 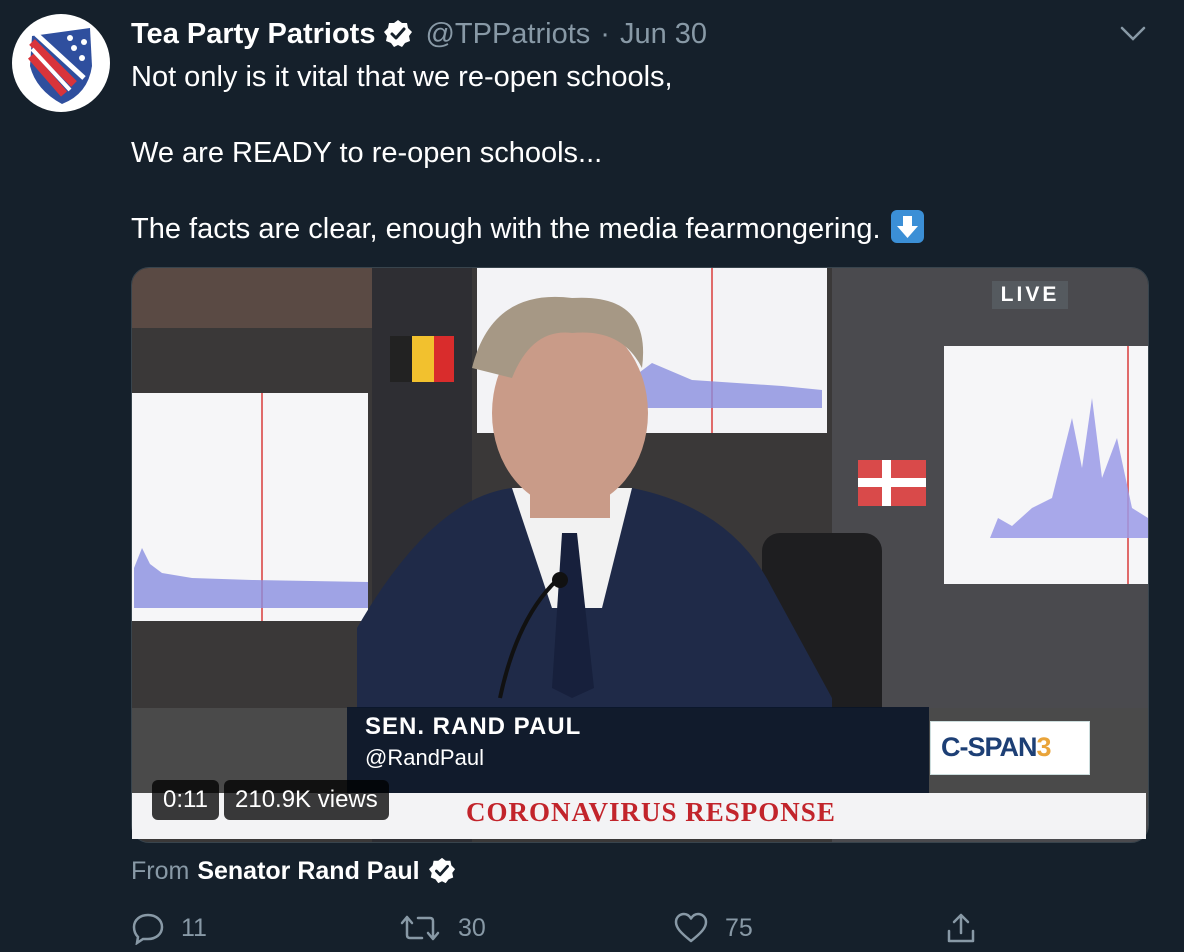 I want to click on tweet-header: Tea Party Patriots @TPPatriots · Jun 30, so click(x=419, y=34).